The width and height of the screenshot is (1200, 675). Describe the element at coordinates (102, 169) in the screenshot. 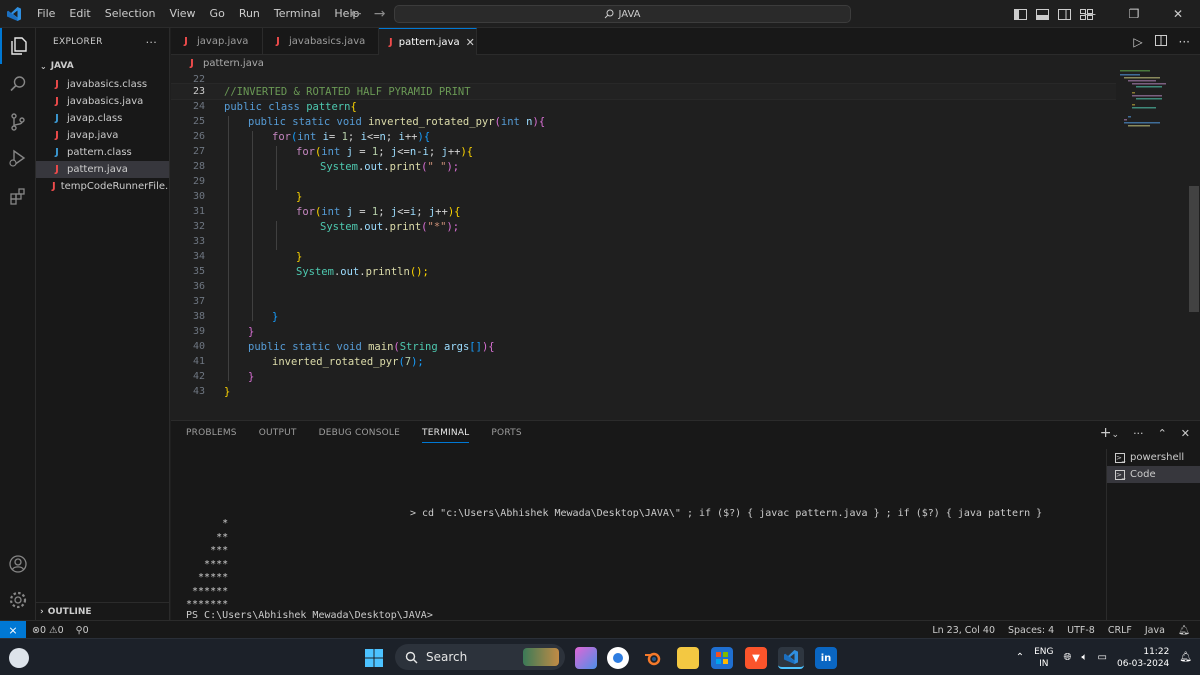

I see `file-pattern-java: J pattern.java` at that location.